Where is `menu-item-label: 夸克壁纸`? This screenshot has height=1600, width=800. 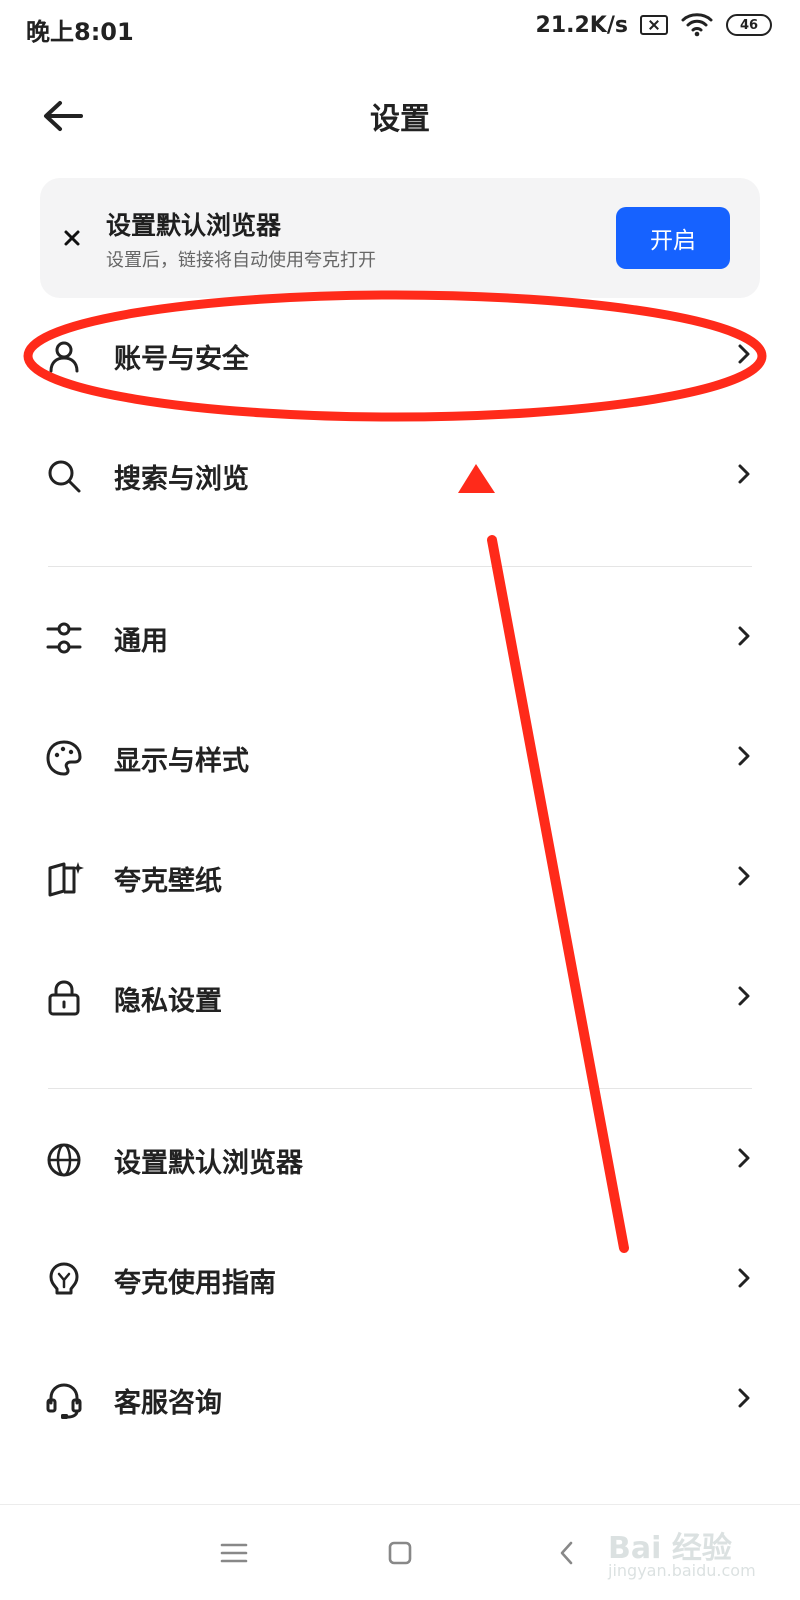 menu-item-label: 夸克壁纸 is located at coordinates (168, 881).